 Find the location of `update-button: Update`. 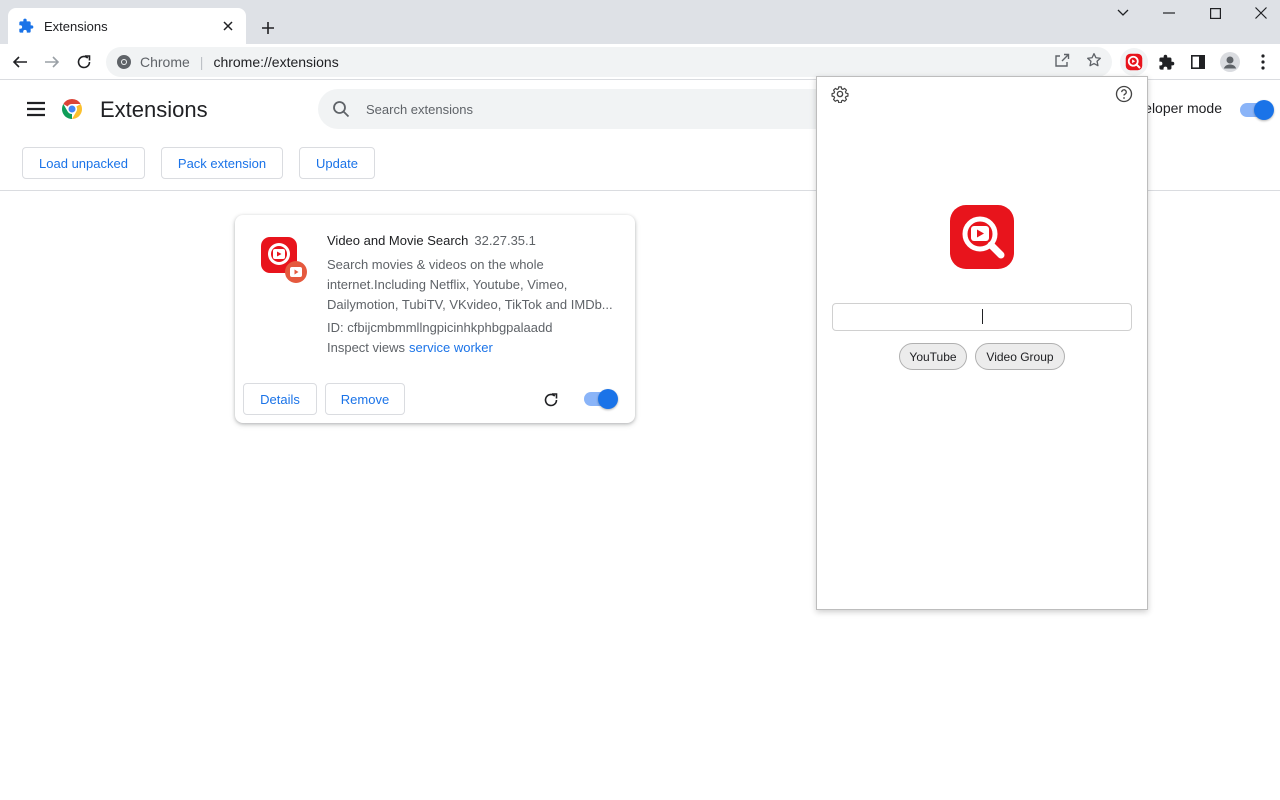

update-button: Update is located at coordinates (337, 163).